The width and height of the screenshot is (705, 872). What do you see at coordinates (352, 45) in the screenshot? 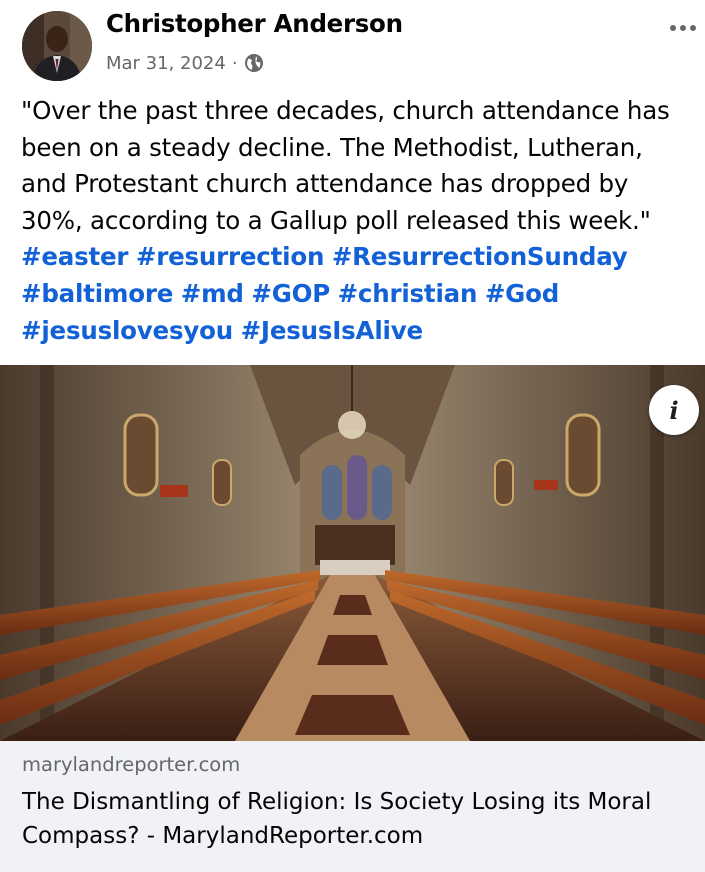
I see `post-header: Christopher Anderson Mar 31, 2024 ·` at bounding box center [352, 45].